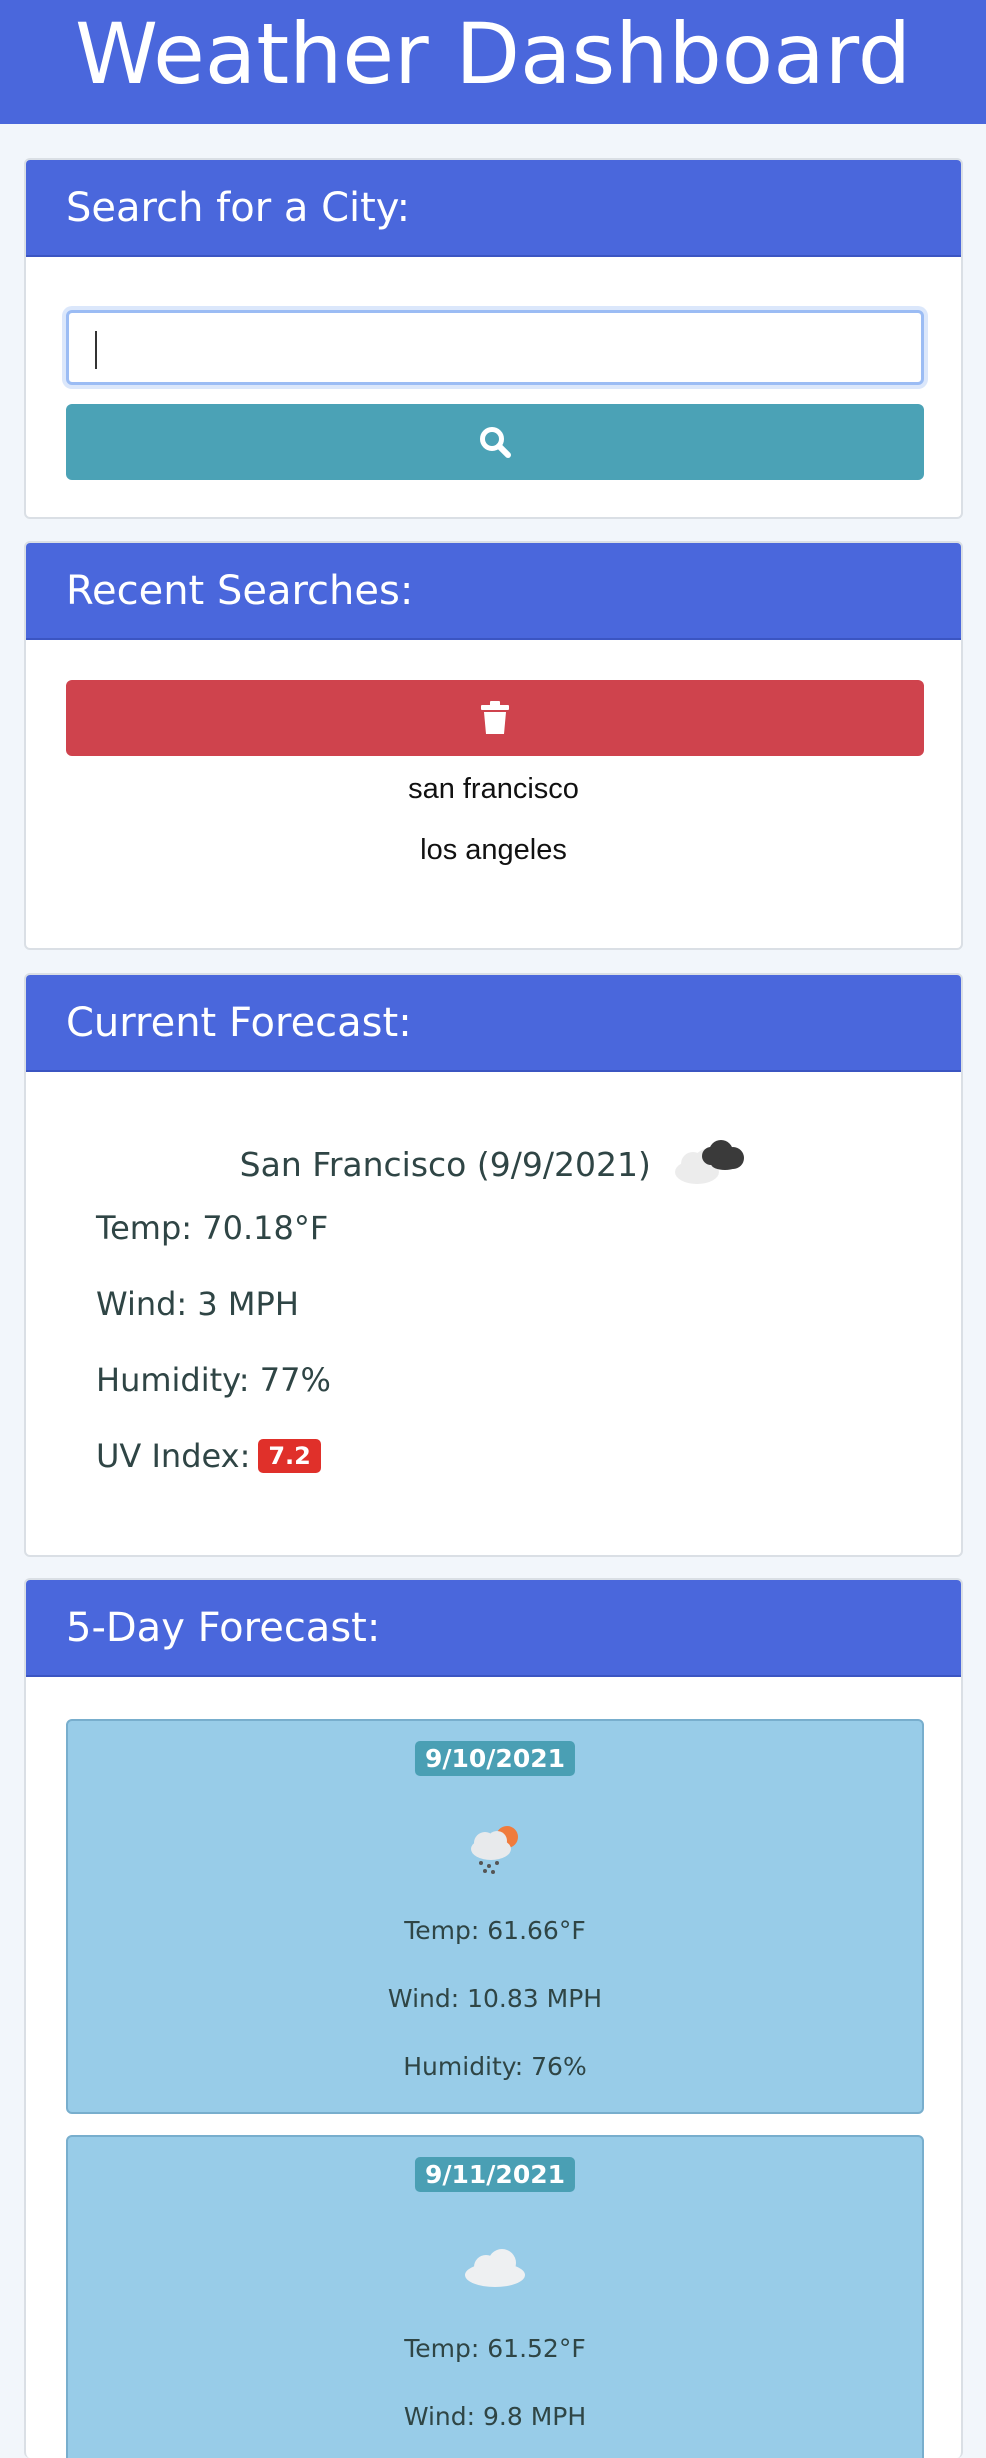 The width and height of the screenshot is (986, 2458). Describe the element at coordinates (173, 1456) in the screenshot. I see `uv-label: UV Index:` at that location.